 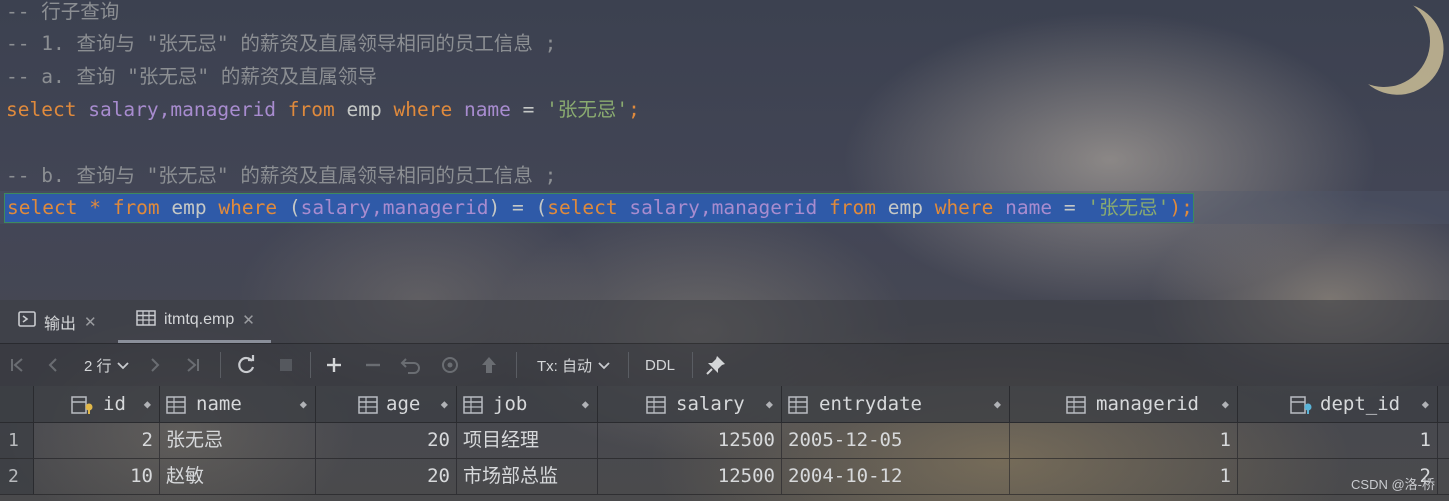 What do you see at coordinates (17, 365) in the screenshot?
I see `first-page-icon` at bounding box center [17, 365].